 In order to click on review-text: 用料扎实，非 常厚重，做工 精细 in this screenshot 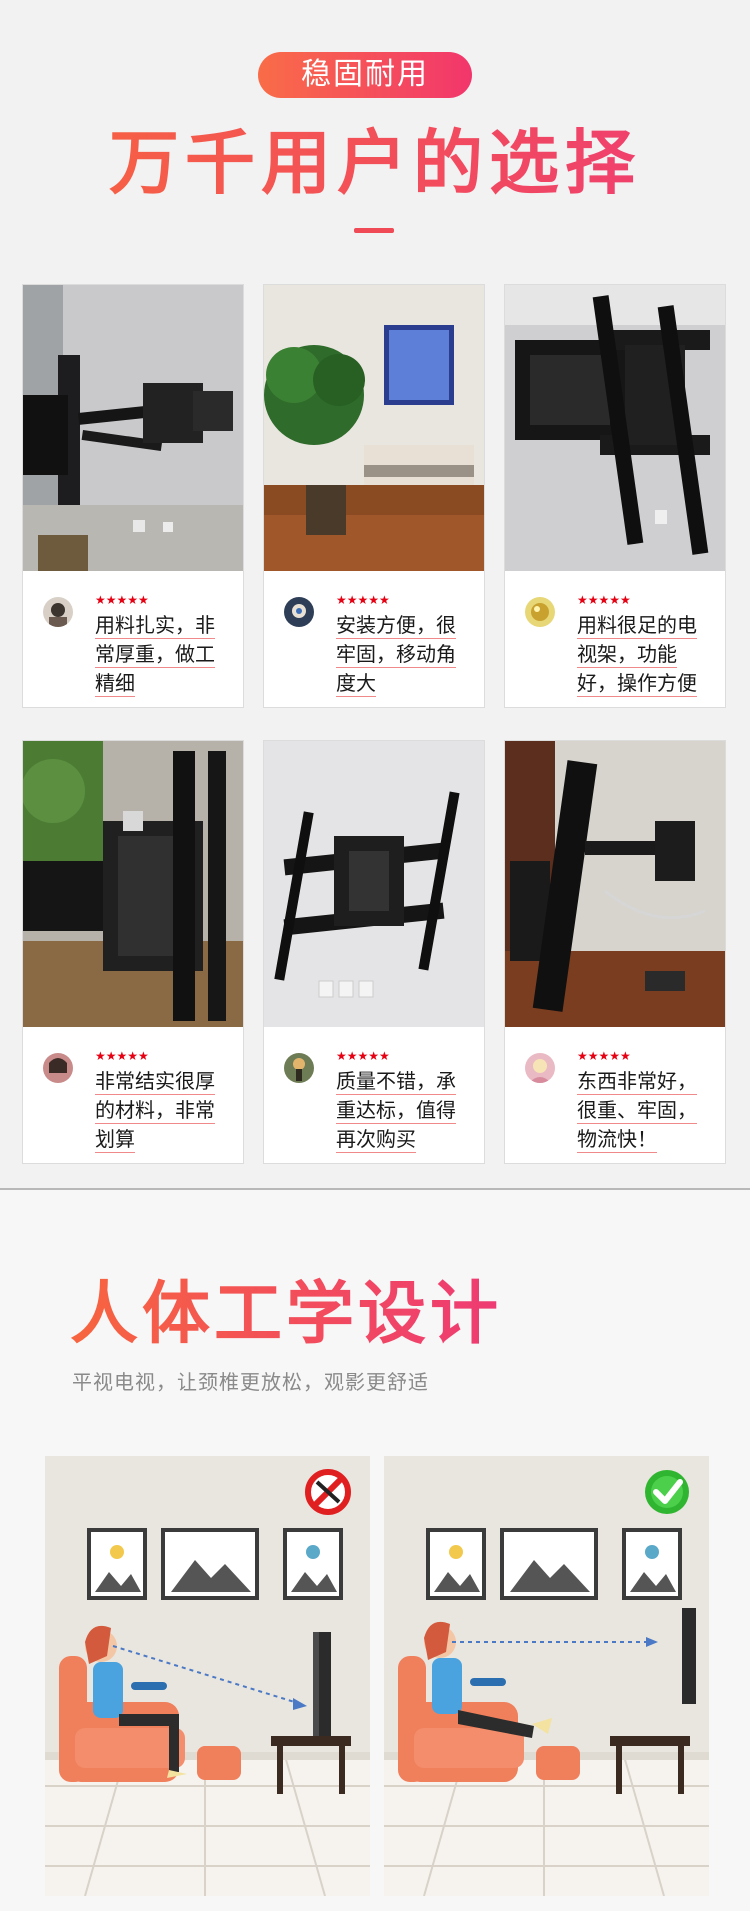, I will do `click(155, 655)`.